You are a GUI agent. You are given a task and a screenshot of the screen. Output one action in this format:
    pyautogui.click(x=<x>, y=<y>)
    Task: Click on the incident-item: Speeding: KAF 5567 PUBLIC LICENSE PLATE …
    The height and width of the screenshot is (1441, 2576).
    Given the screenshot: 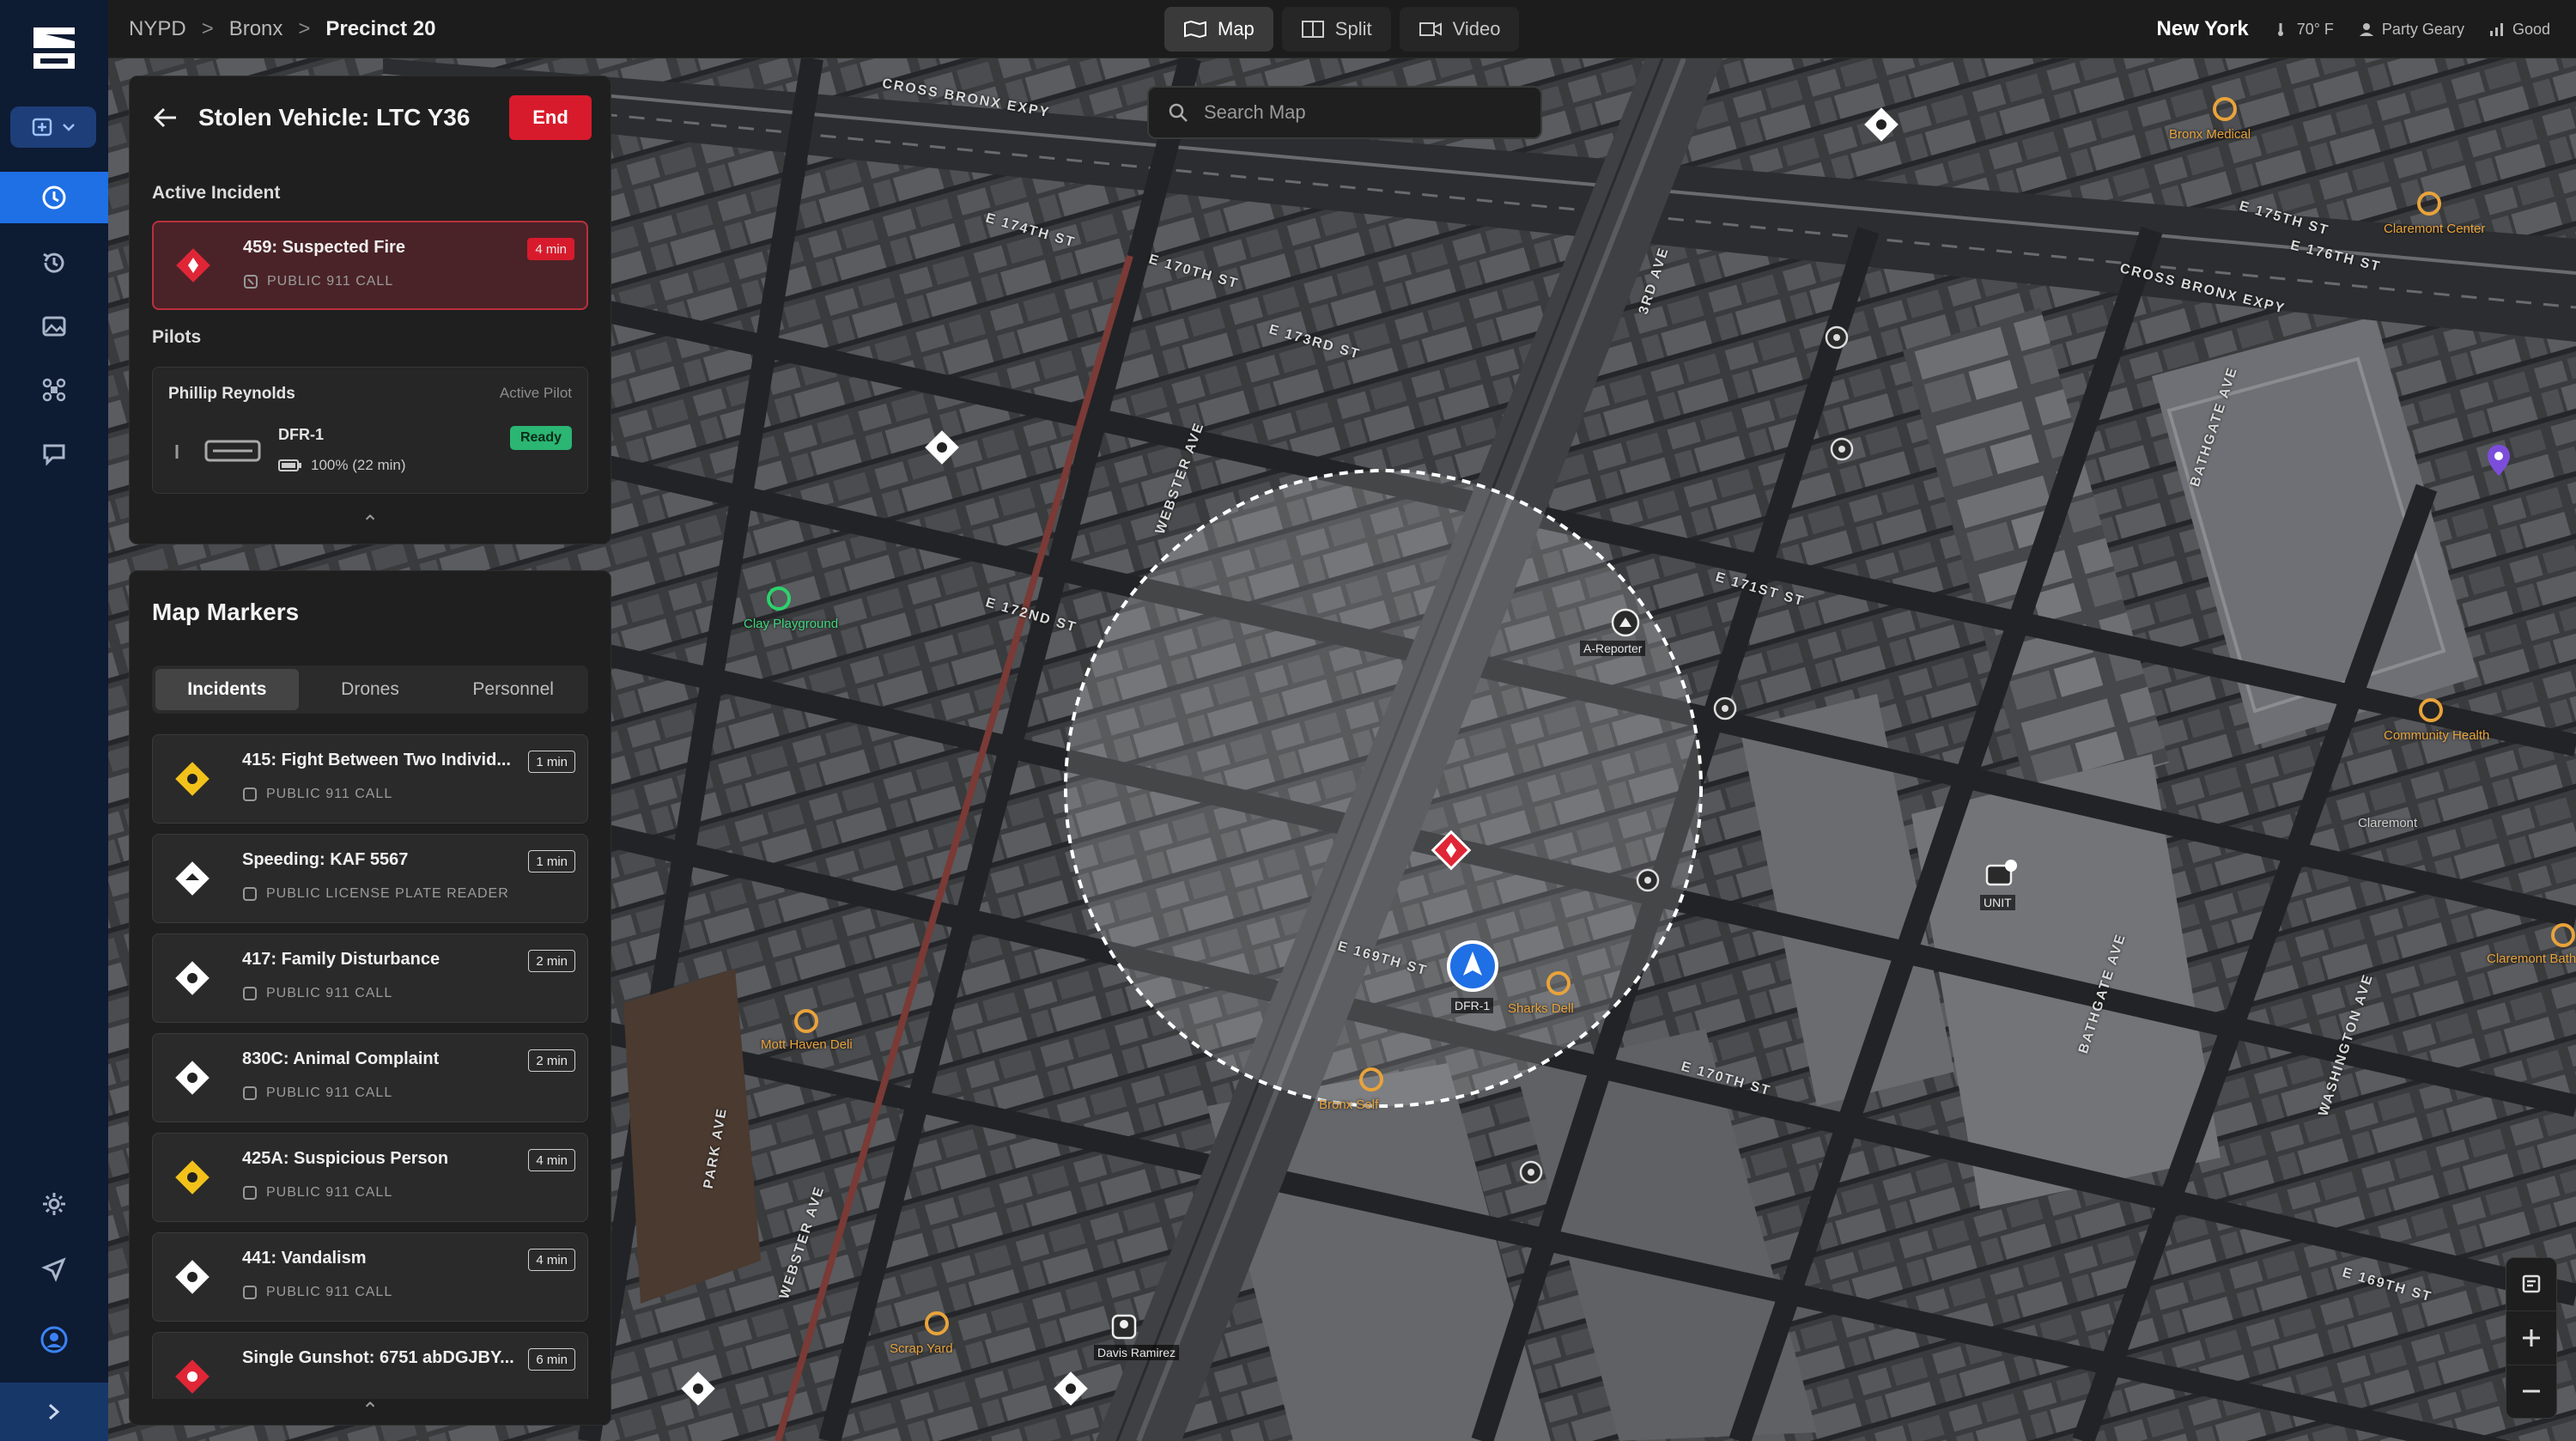 What is the action you would take?
    pyautogui.click(x=370, y=878)
    